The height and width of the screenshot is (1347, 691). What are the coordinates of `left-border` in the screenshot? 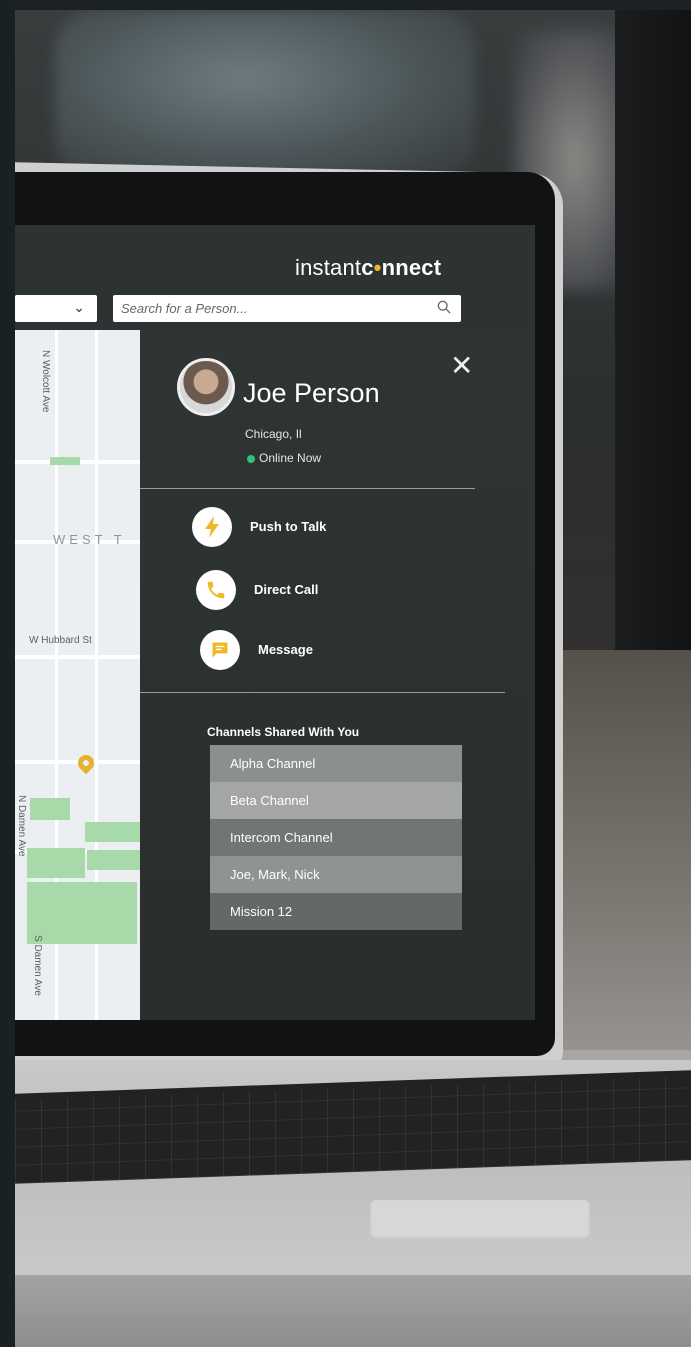 It's located at (7, 673).